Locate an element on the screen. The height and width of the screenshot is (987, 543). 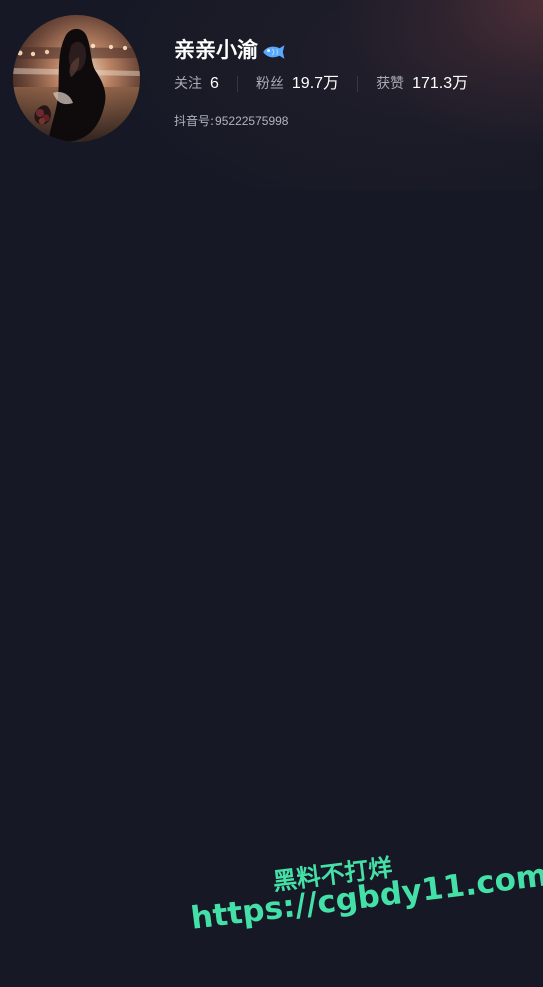
fish-icon is located at coordinates (273, 52).